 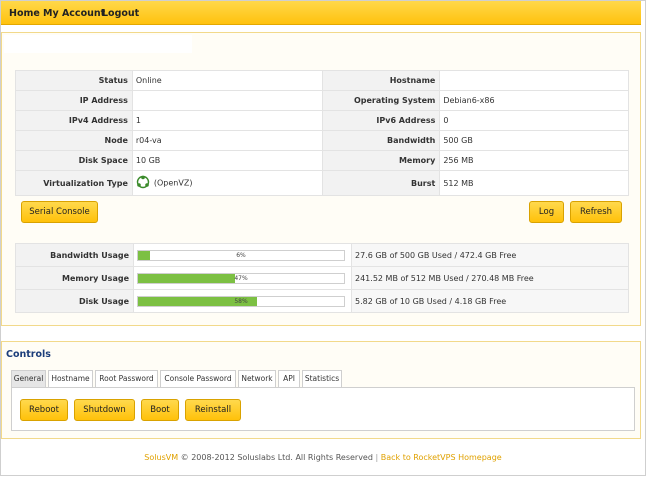 I want to click on os-label: Operating System, so click(x=381, y=100).